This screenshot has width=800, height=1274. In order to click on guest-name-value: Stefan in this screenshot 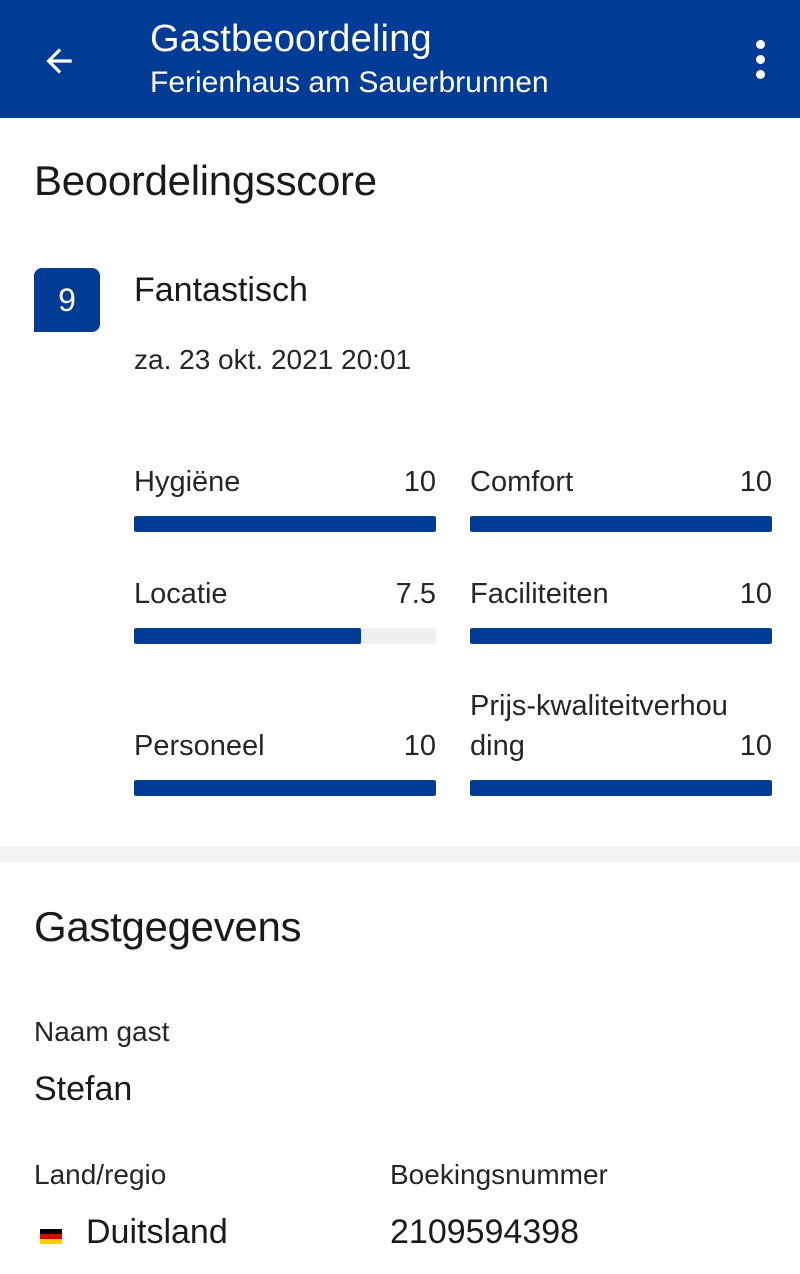, I will do `click(83, 1089)`.